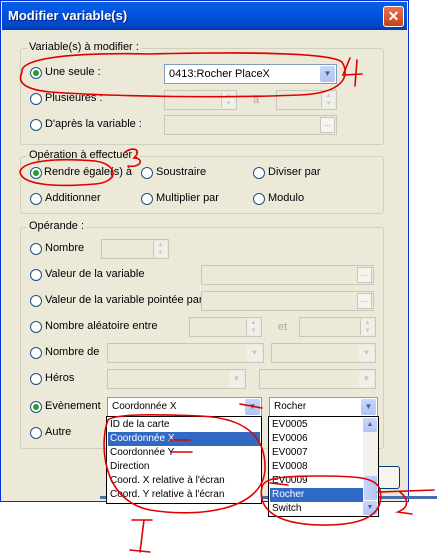 This screenshot has width=437, height=556. What do you see at coordinates (406, 502) in the screenshot?
I see `annotation-digit-two` at bounding box center [406, 502].